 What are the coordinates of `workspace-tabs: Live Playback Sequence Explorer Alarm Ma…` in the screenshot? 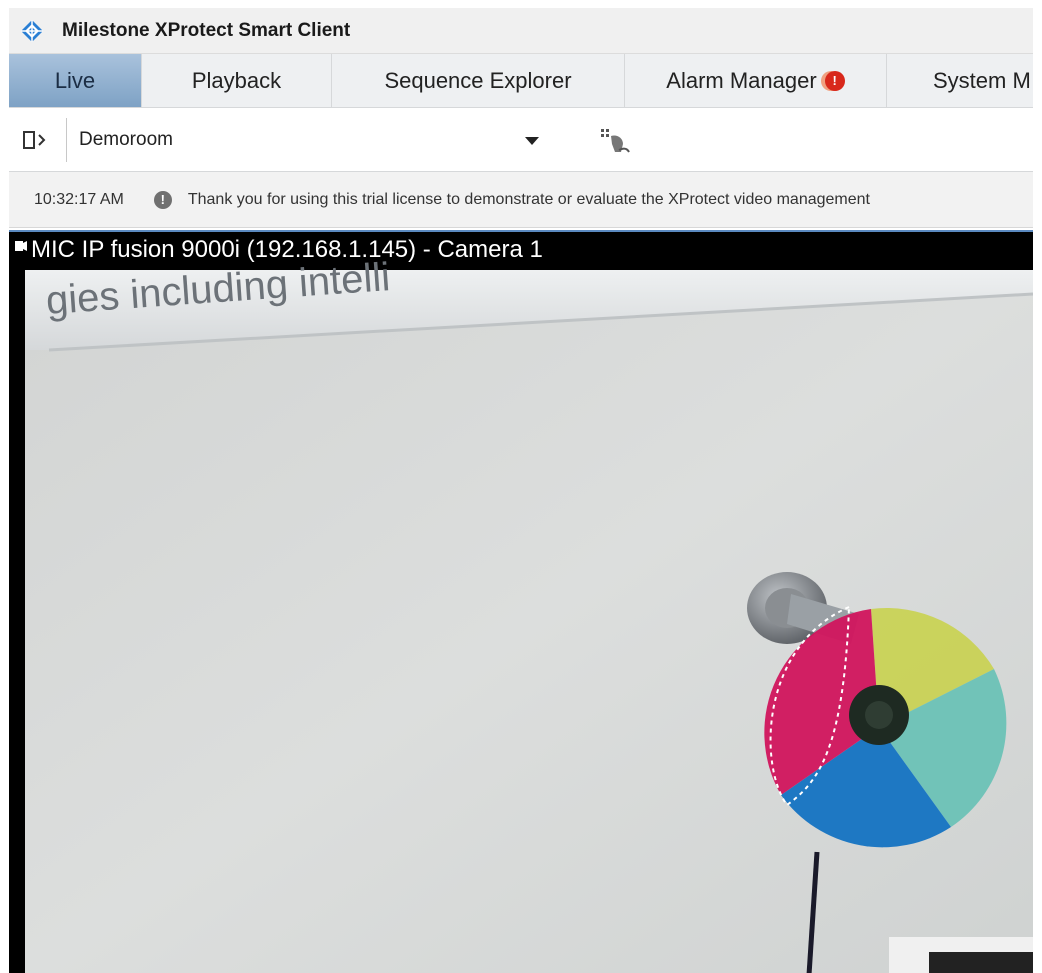 It's located at (521, 80).